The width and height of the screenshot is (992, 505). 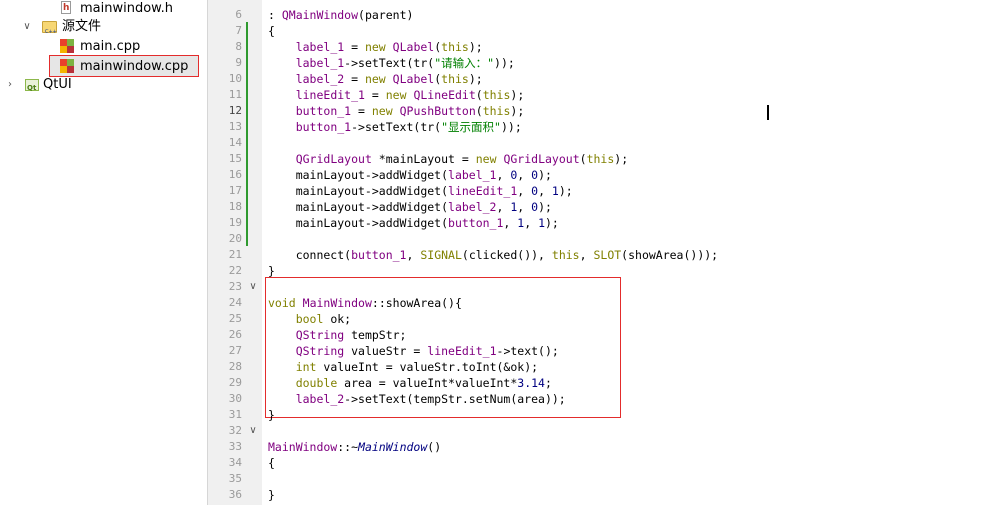 I want to click on line-number: 25, so click(x=235, y=318).